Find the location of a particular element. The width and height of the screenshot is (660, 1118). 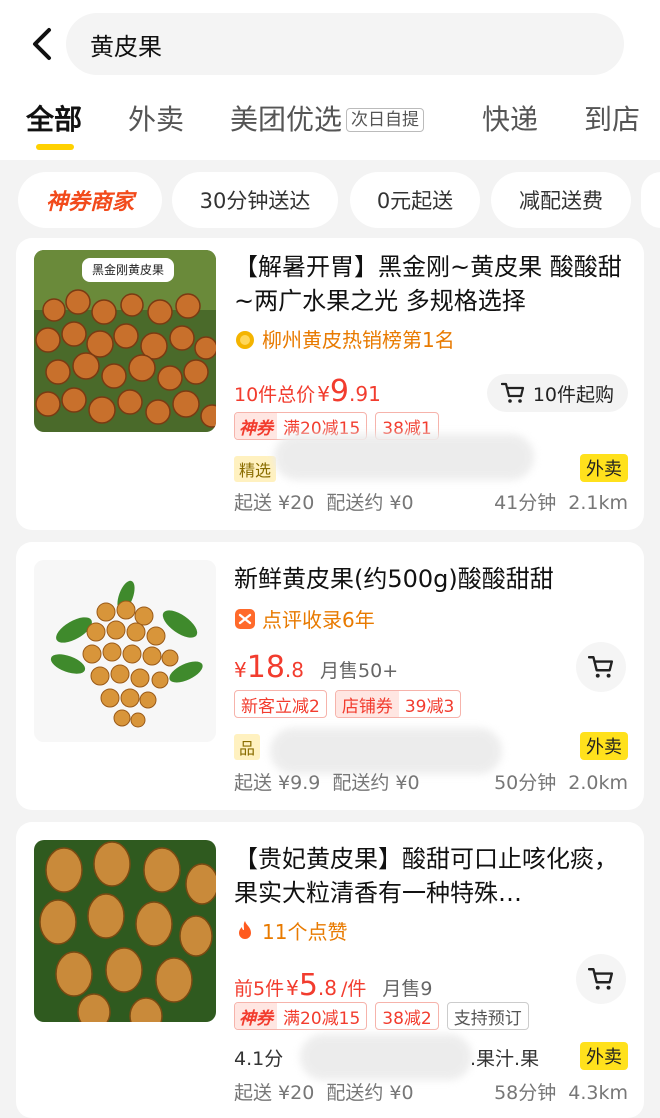

product-title: 新鲜黄皮果(约500g)酸酸甜甜 is located at coordinates (432, 579).